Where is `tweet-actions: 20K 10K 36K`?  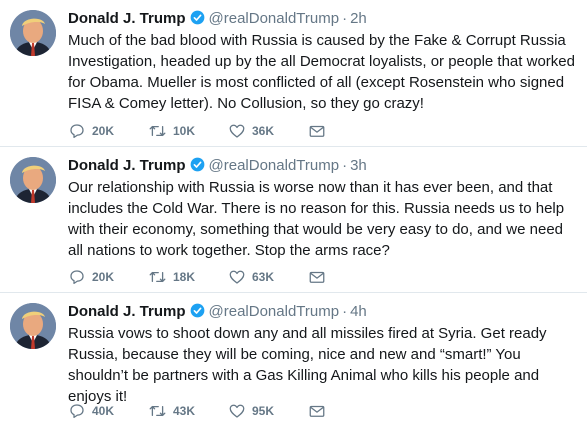 tweet-actions: 20K 10K 36K is located at coordinates (228, 131).